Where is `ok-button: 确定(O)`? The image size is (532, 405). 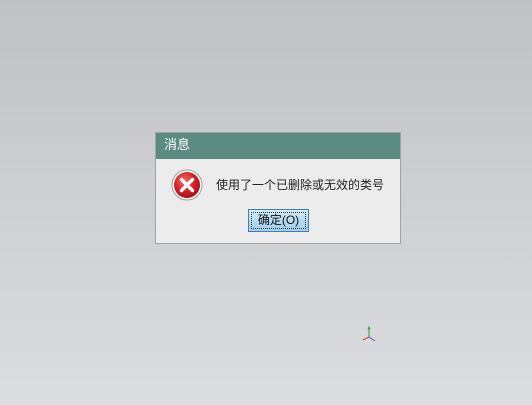
ok-button: 确定(O) is located at coordinates (278, 220).